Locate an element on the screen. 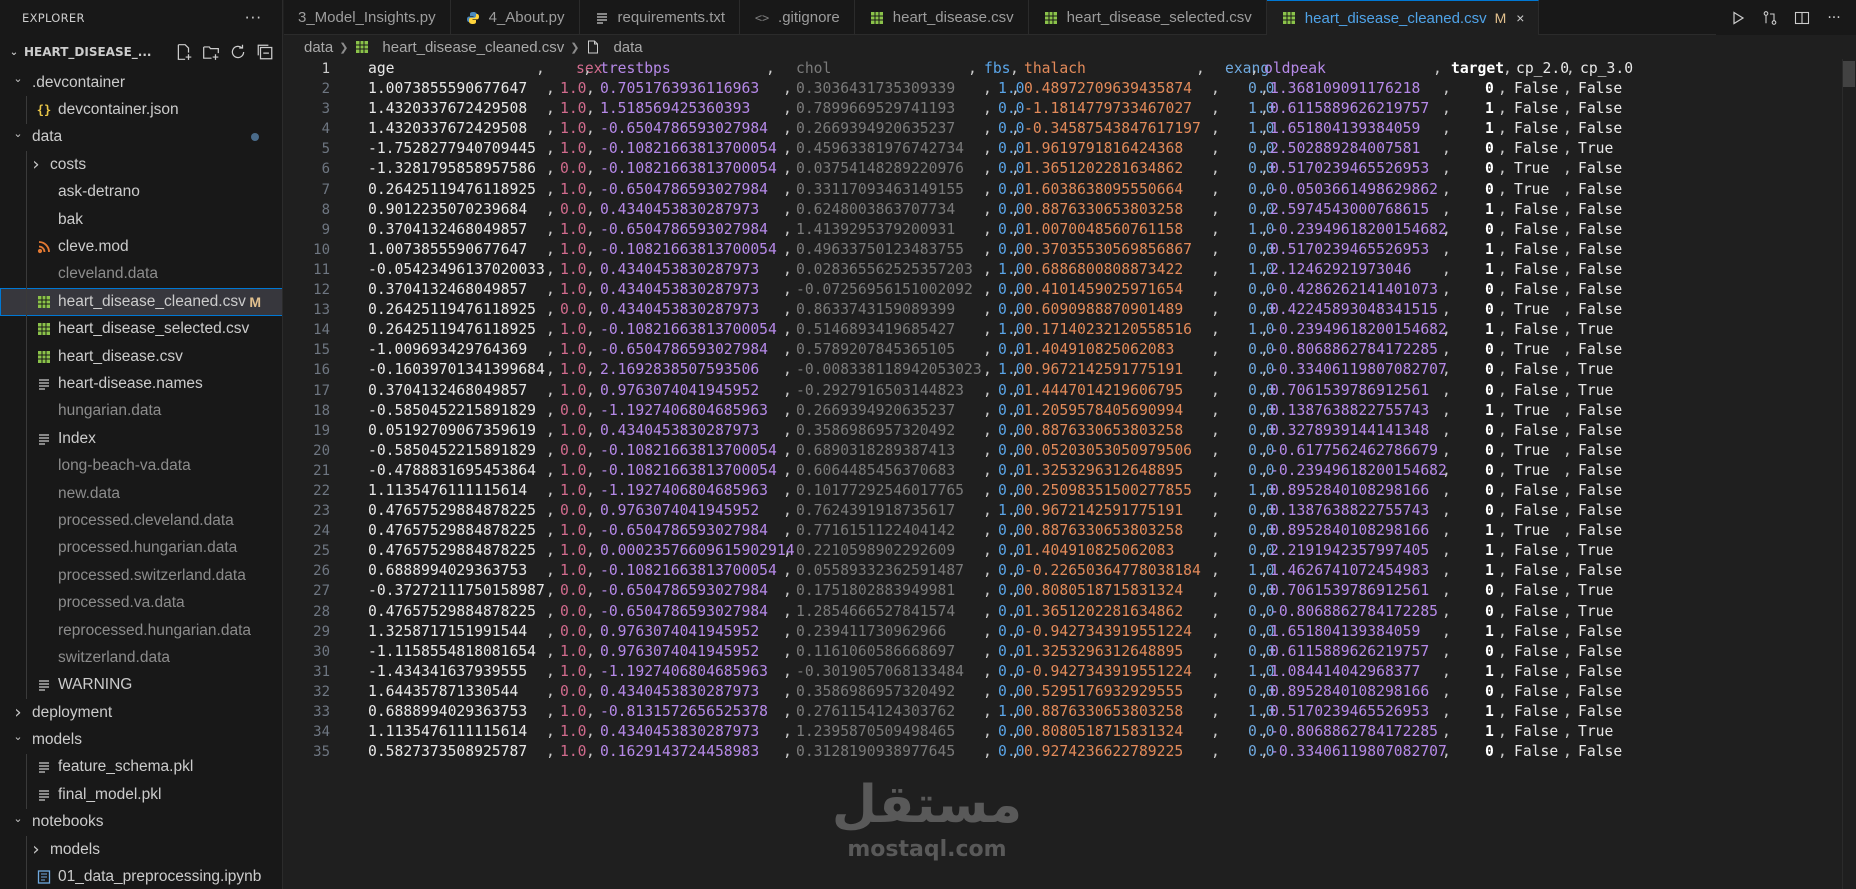 Image resolution: width=1856 pixels, height=889 pixels. tree-item: WARNING is located at coordinates (141, 685).